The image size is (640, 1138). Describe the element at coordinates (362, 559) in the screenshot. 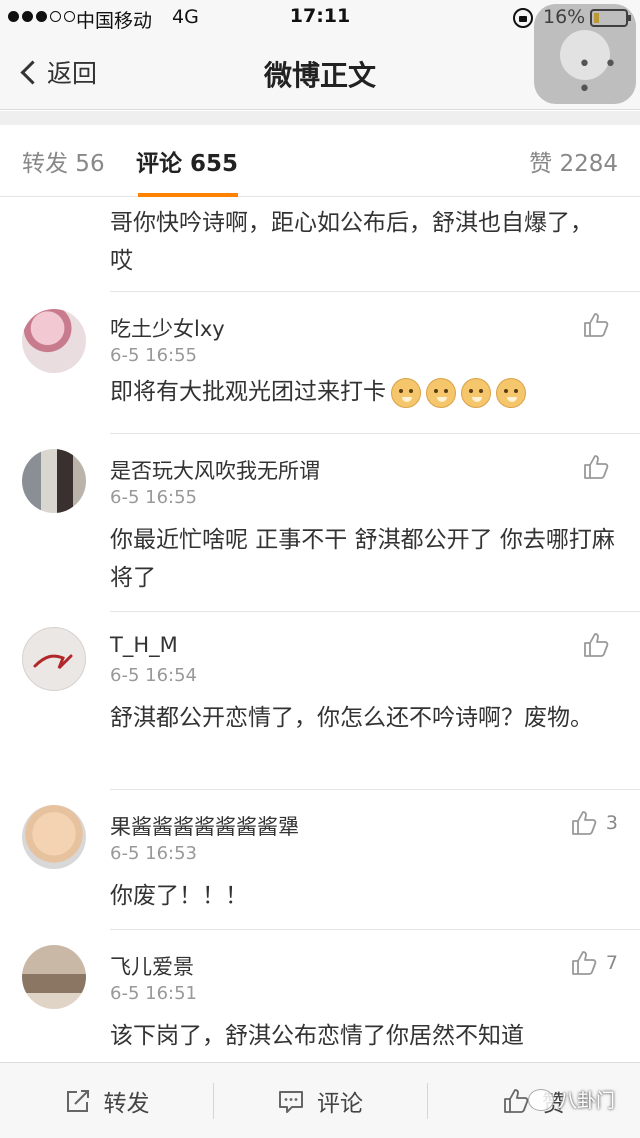

I see `comment-text: 你最近忙啥呢 正事不干 舒淇都公开了 你去哪打麻将了` at that location.